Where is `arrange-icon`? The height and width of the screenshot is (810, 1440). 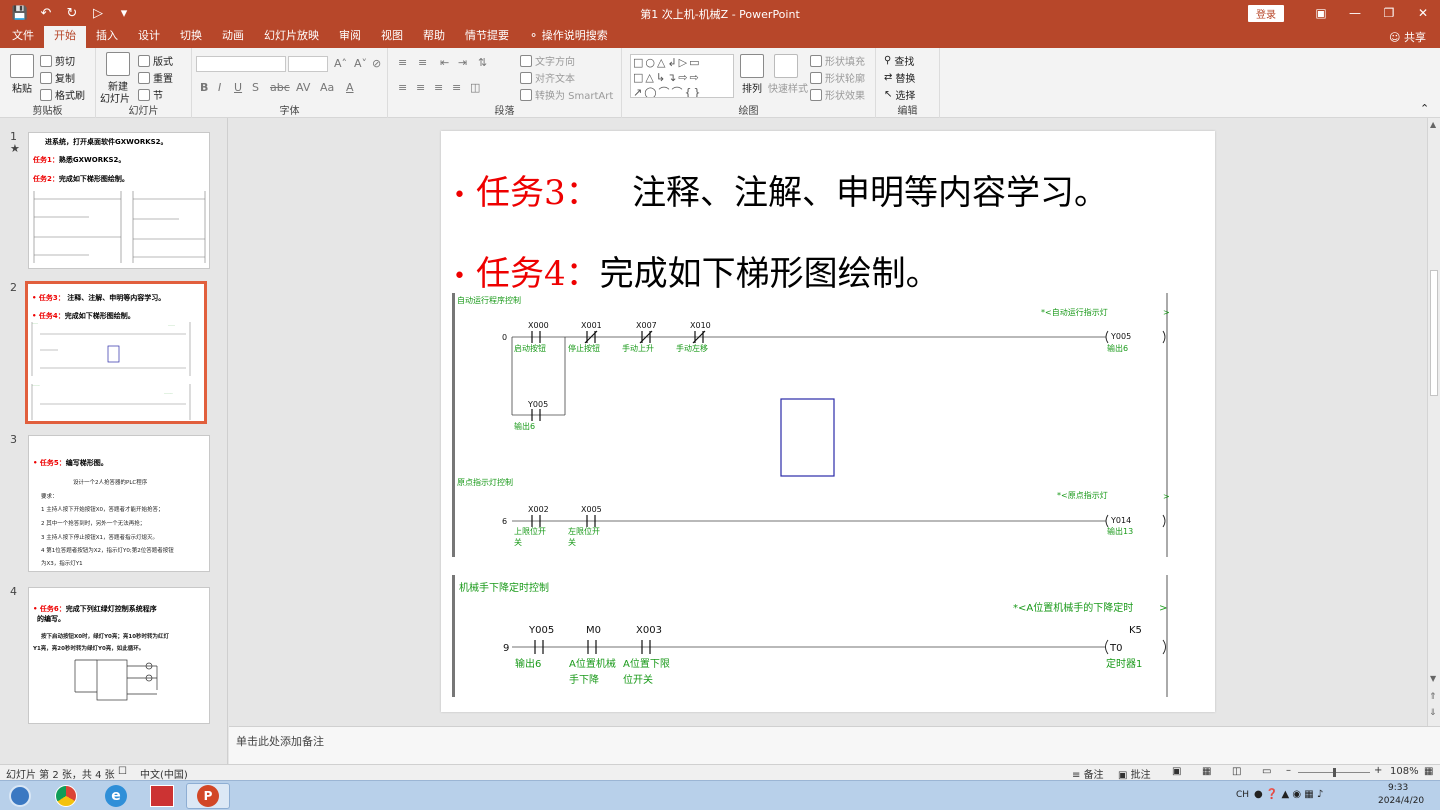 arrange-icon is located at coordinates (752, 66).